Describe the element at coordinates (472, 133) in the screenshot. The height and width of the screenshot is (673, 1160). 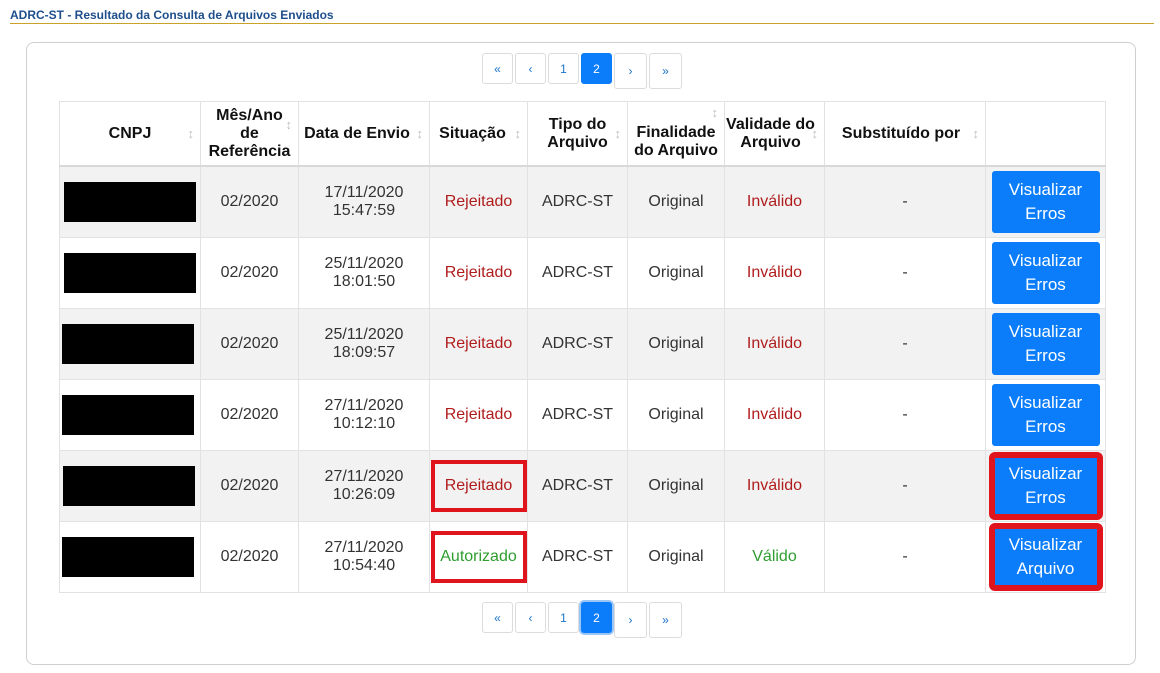
I see `column-label: Situação` at that location.